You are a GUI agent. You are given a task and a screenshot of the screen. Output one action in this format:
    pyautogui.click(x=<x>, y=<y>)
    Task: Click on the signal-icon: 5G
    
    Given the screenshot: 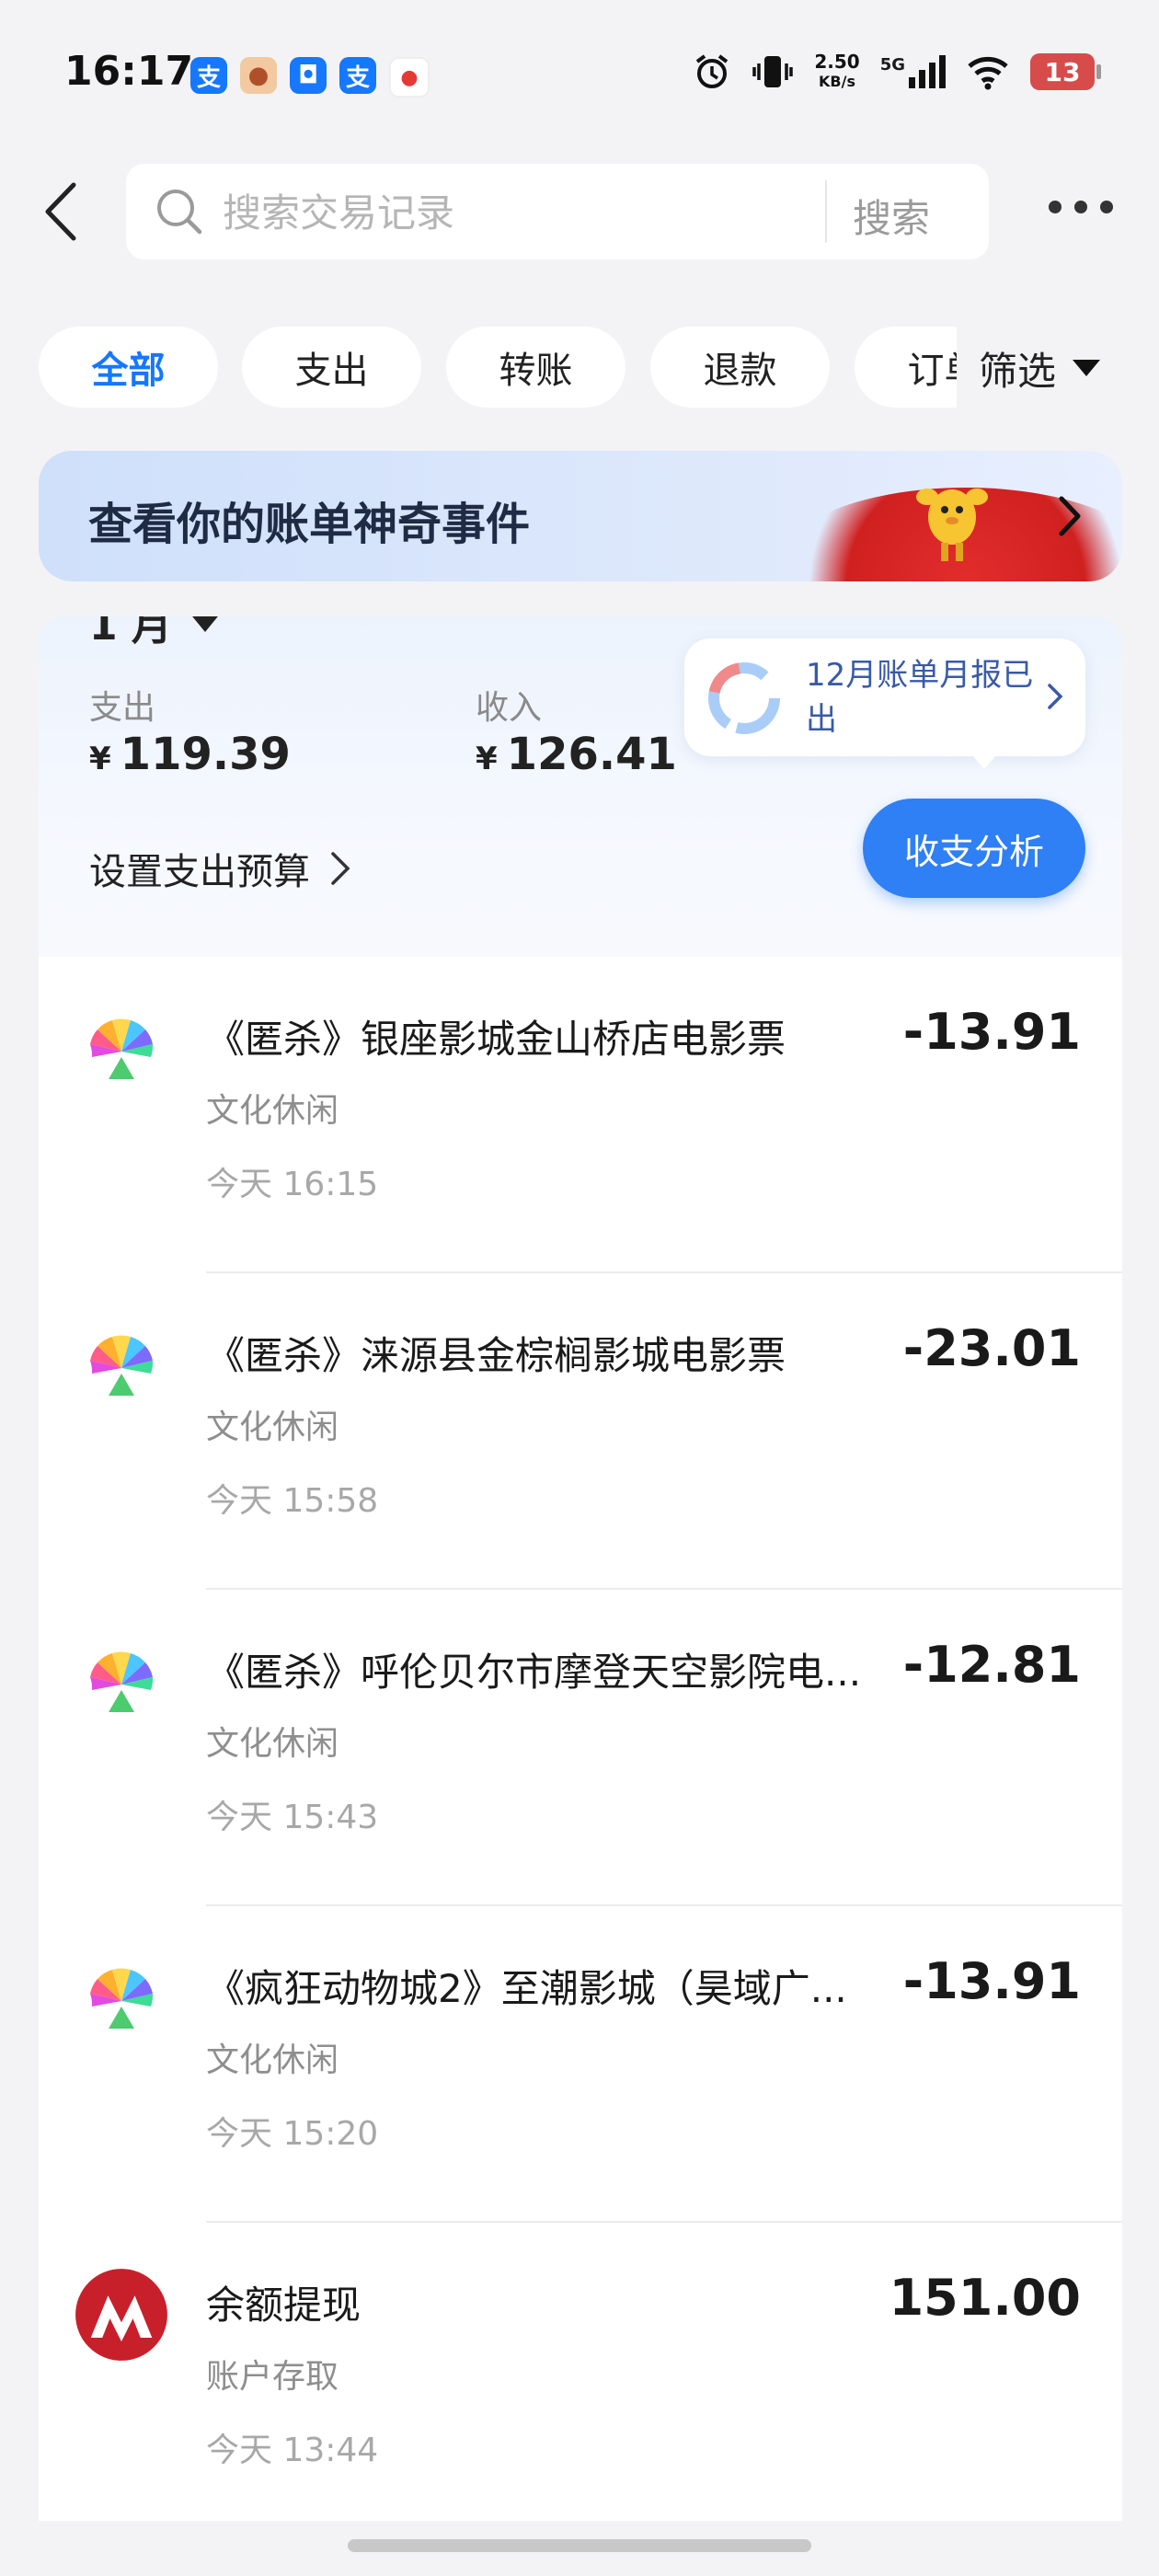 What is the action you would take?
    pyautogui.click(x=913, y=71)
    